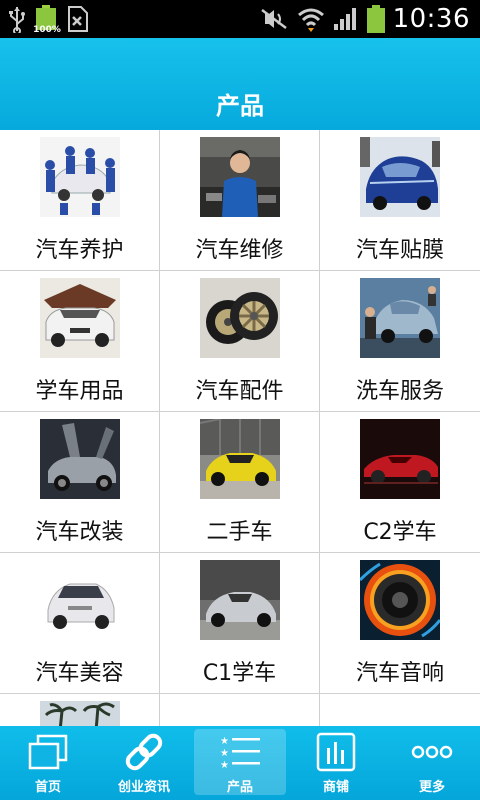 The width and height of the screenshot is (480, 800). What do you see at coordinates (344, 19) in the screenshot?
I see `signal-icon` at bounding box center [344, 19].